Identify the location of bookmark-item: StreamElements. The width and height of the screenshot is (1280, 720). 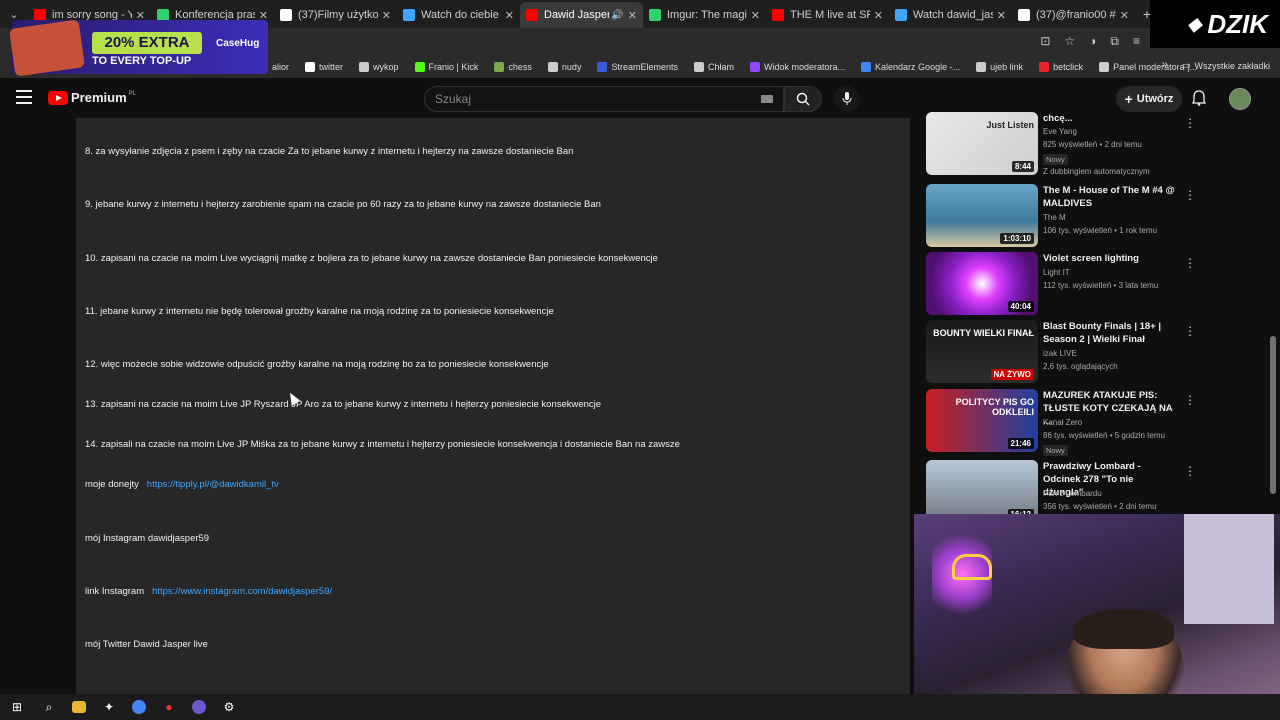
(637, 67).